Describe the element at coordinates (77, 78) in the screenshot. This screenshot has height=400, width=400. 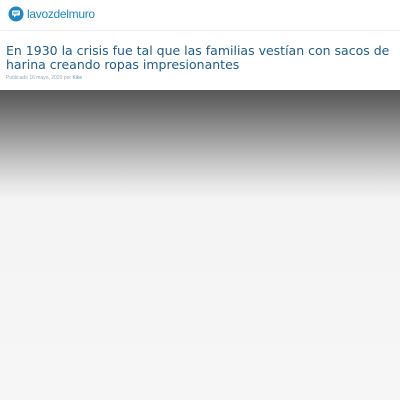
I see `author-link: Kike` at that location.